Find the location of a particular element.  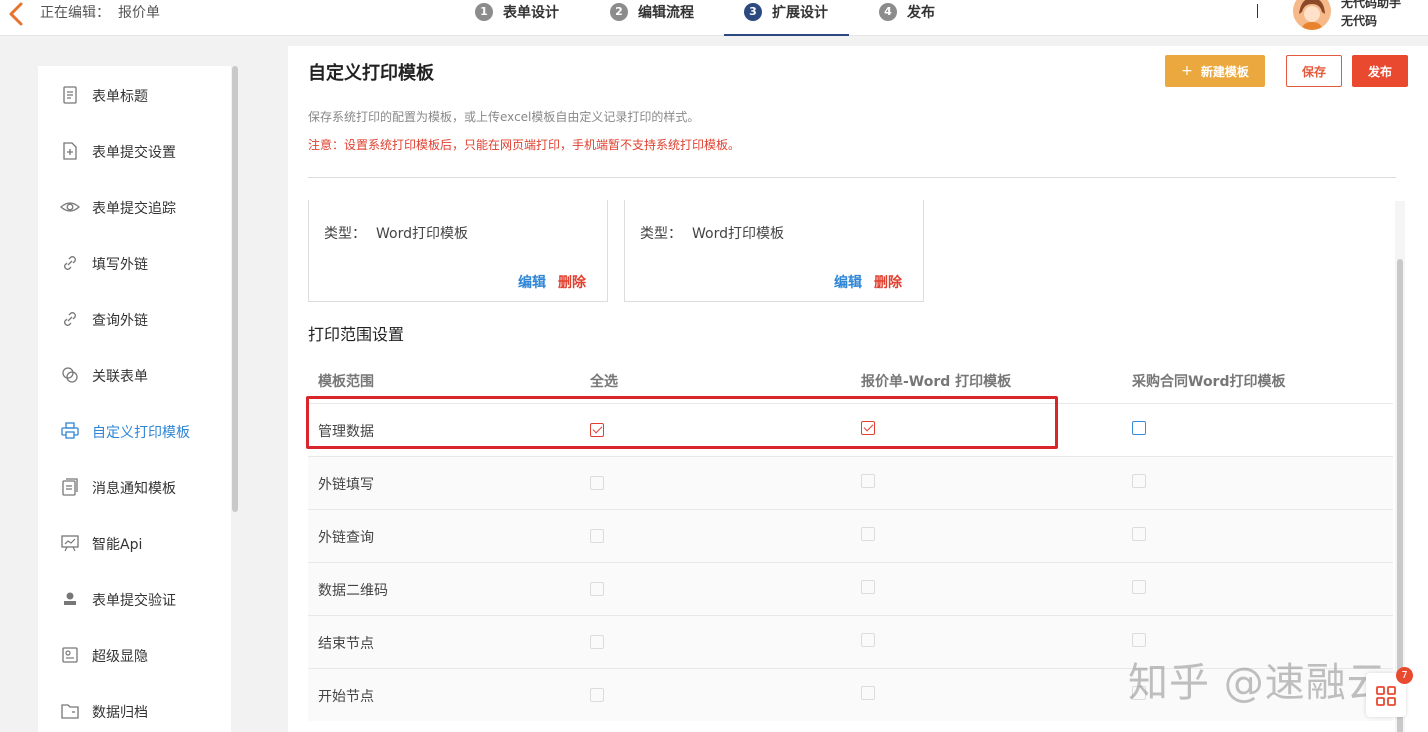

description-text: 保存系统打印的配置为模板，或上传excel模板自由定义记录打印的样式。 is located at coordinates (504, 117).